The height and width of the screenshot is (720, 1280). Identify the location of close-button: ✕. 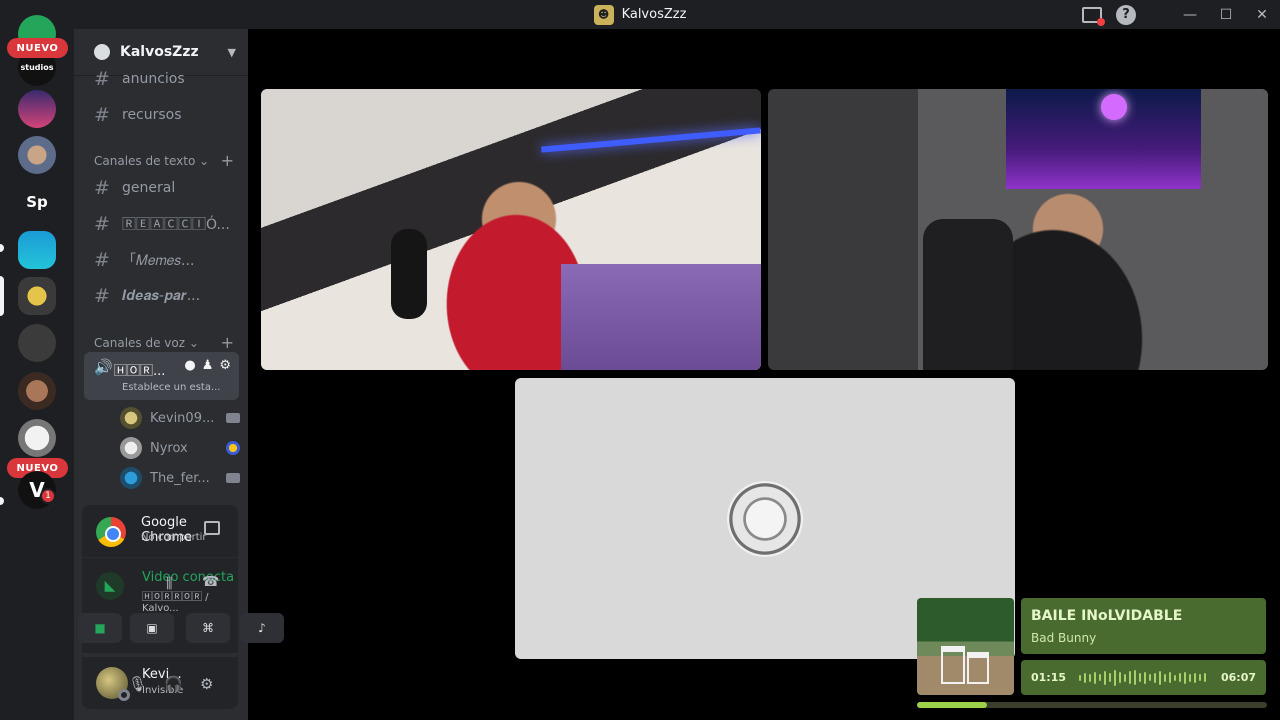
(1262, 14).